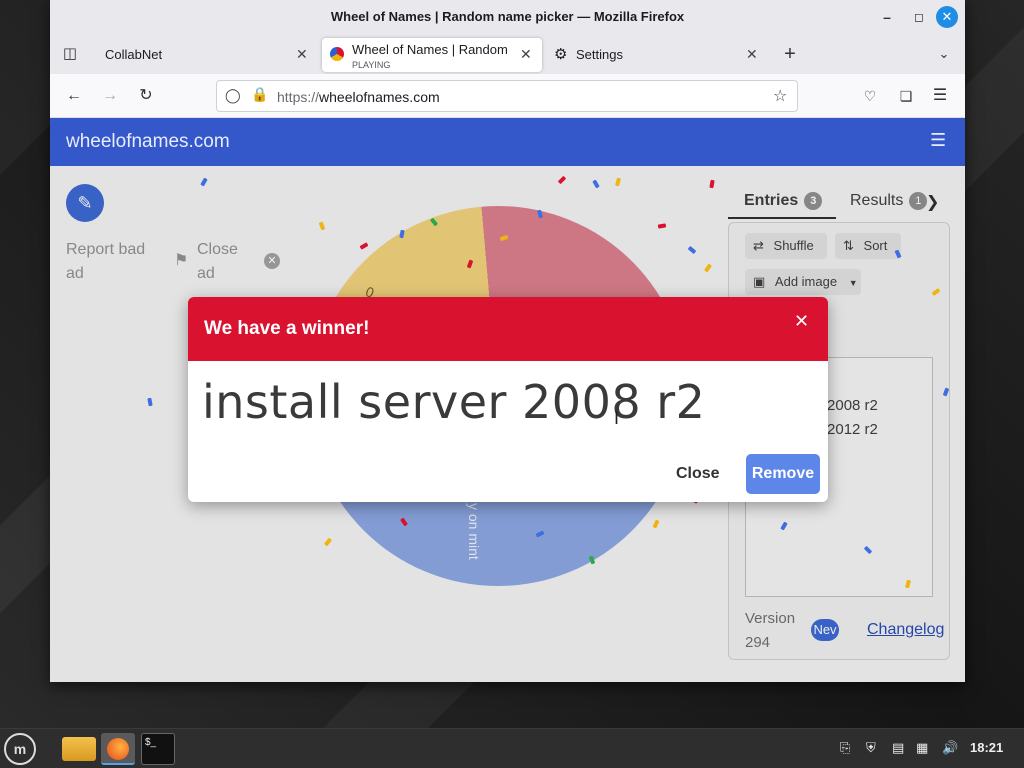  What do you see at coordinates (947, 17) in the screenshot?
I see `close-window-icon: ✕` at bounding box center [947, 17].